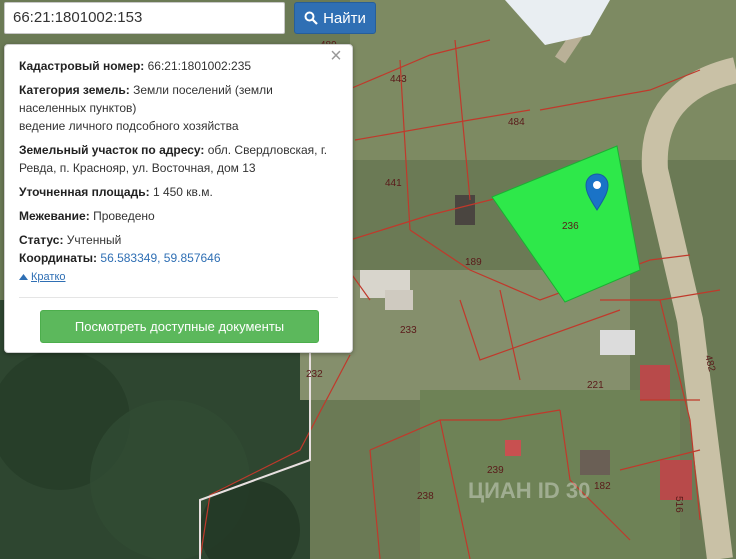 The height and width of the screenshot is (559, 736). What do you see at coordinates (473, 262) in the screenshot?
I see `plot-label-189: 189` at bounding box center [473, 262].